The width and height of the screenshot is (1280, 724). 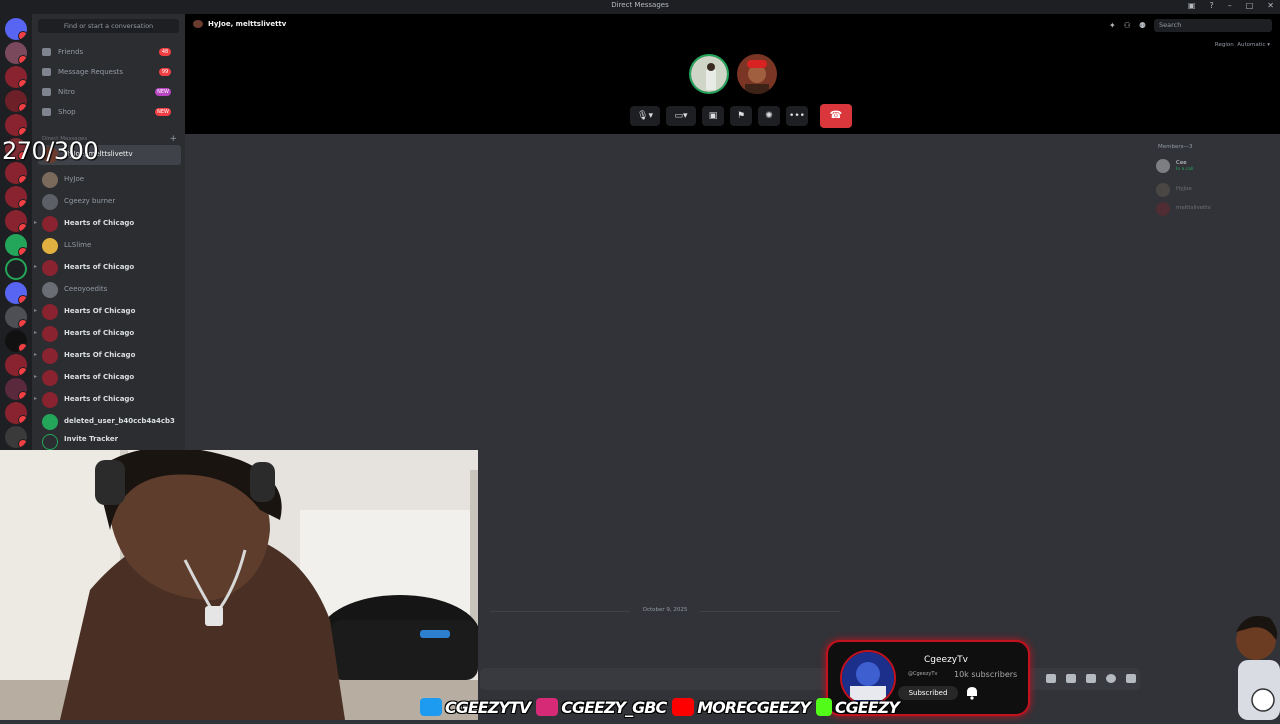 I want to click on region-selector: Region Automatic ▾, so click(x=1242, y=45).